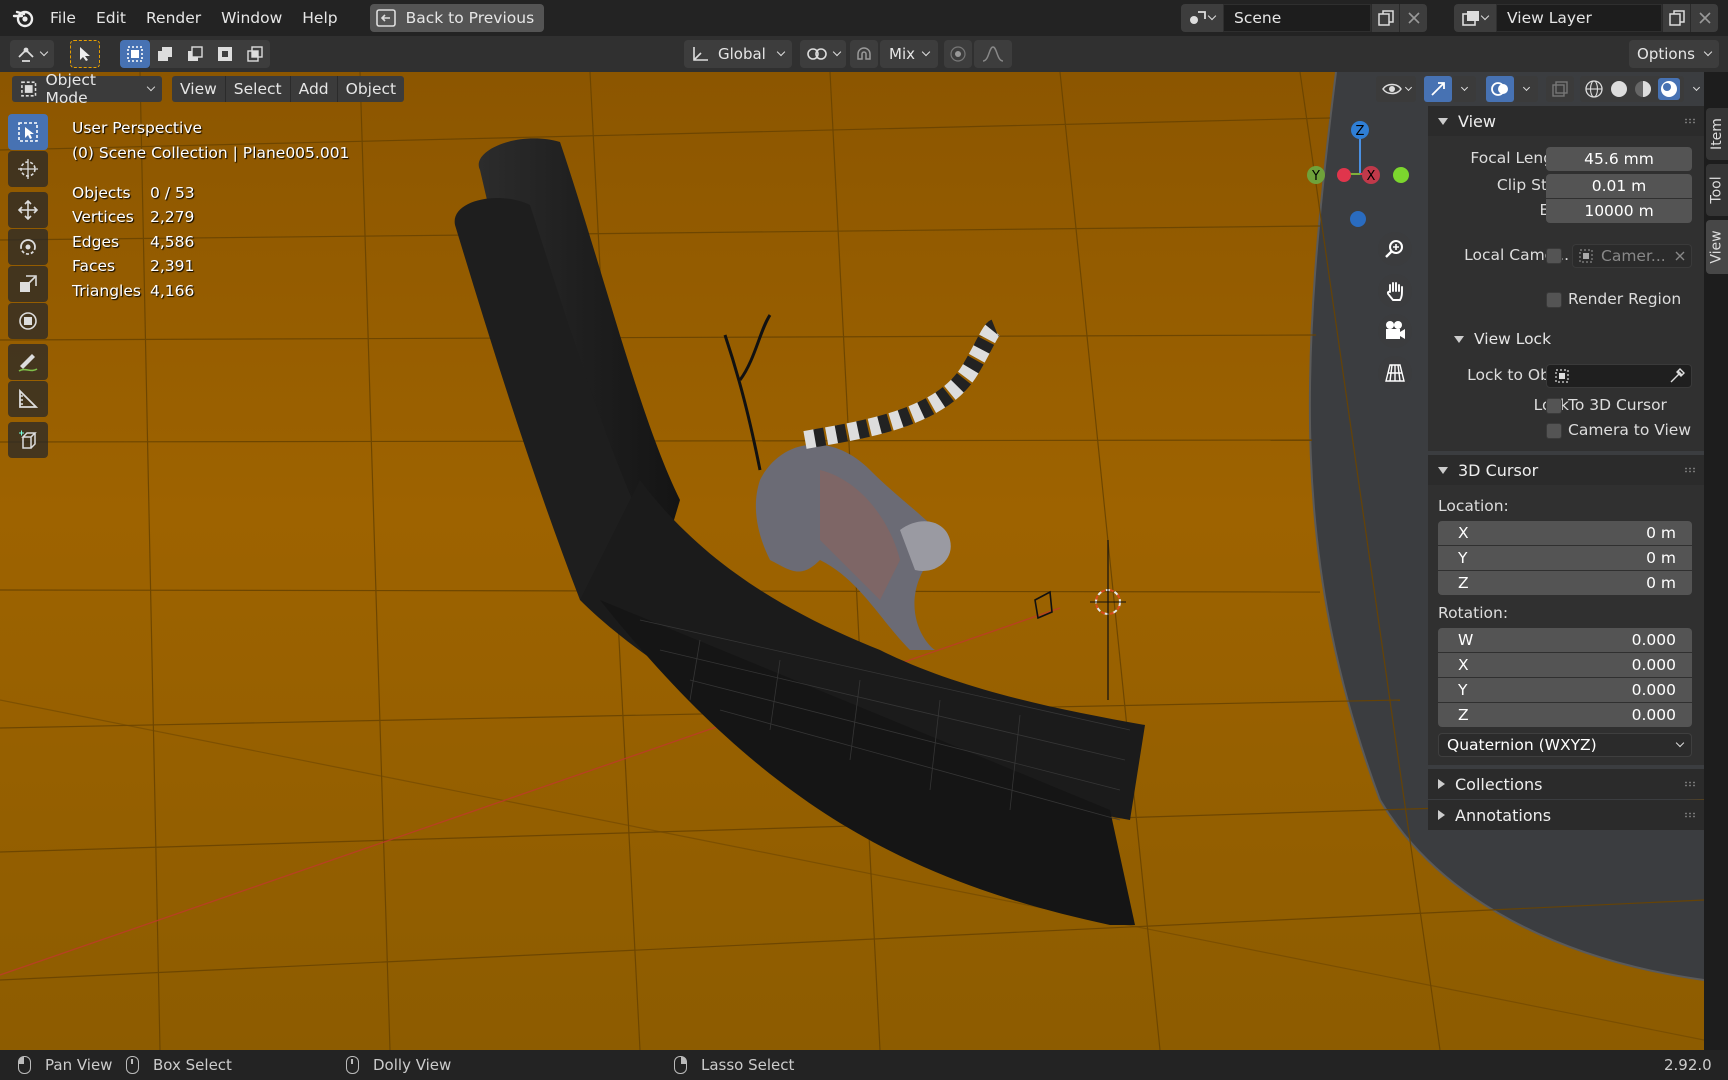  Describe the element at coordinates (1475, 18) in the screenshot. I see `view-layer-browse-button` at that location.